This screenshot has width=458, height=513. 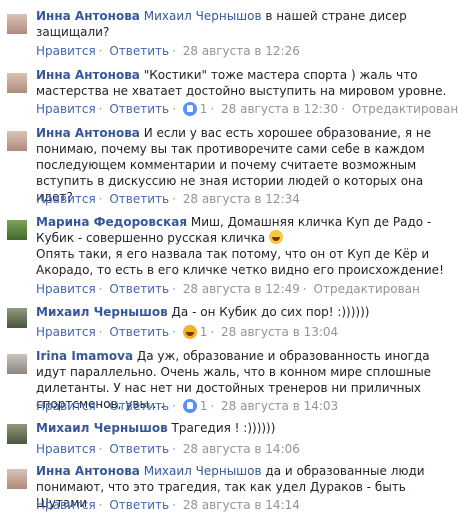 I want to click on comment-timestamp: 28 августа в 12:49, so click(x=241, y=289).